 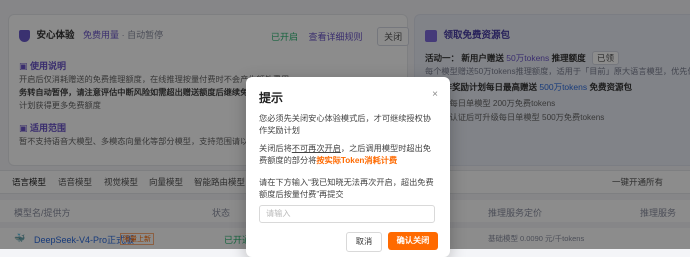 What do you see at coordinates (275, 148) in the screenshot?
I see `para2-prefix: 关闭后将` at bounding box center [275, 148].